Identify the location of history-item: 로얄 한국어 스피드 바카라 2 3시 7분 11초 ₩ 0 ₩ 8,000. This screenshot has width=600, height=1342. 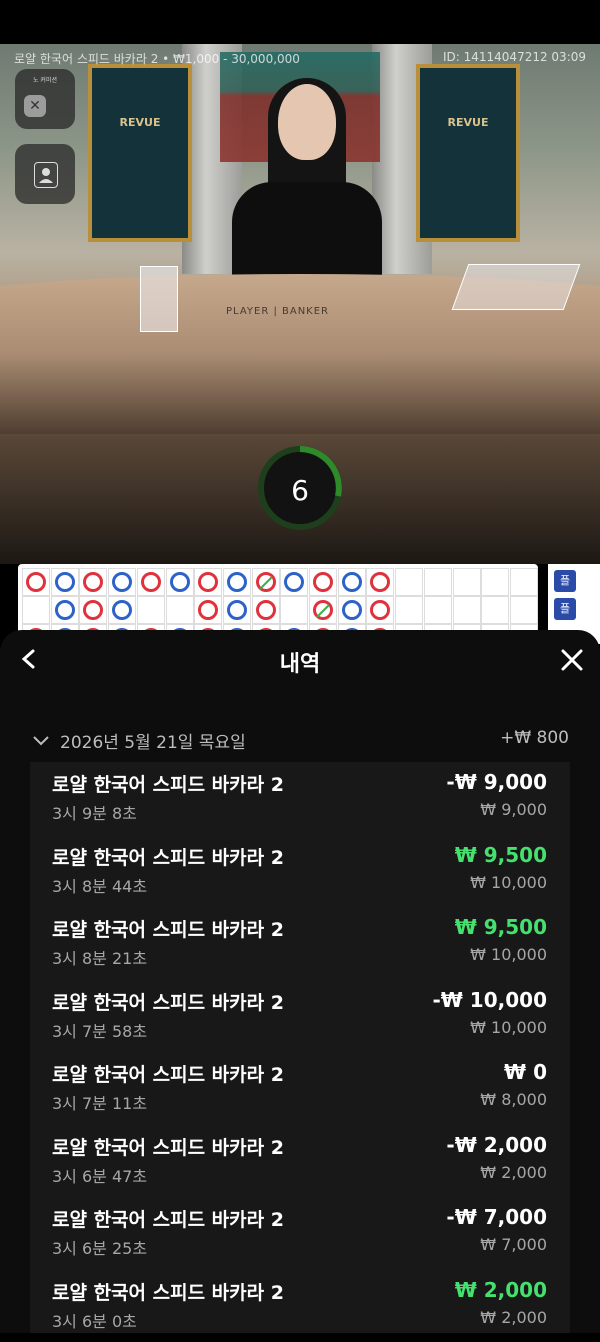
(300, 1088).